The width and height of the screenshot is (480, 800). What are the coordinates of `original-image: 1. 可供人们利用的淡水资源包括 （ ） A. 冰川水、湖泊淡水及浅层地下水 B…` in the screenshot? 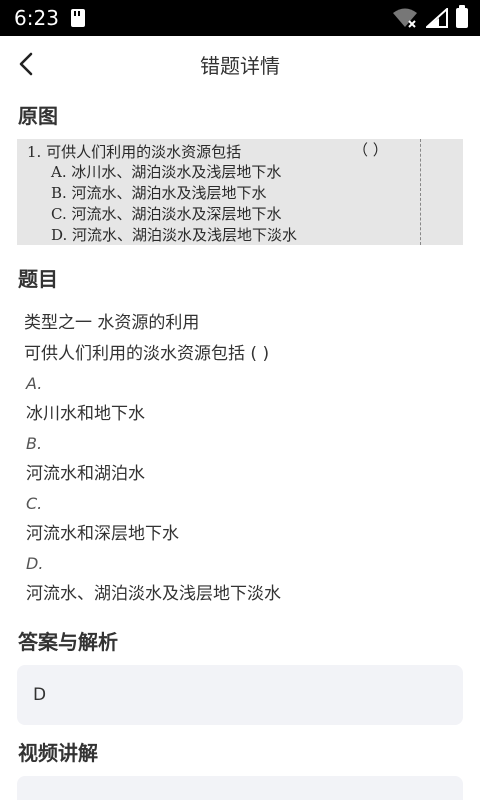 It's located at (240, 192).